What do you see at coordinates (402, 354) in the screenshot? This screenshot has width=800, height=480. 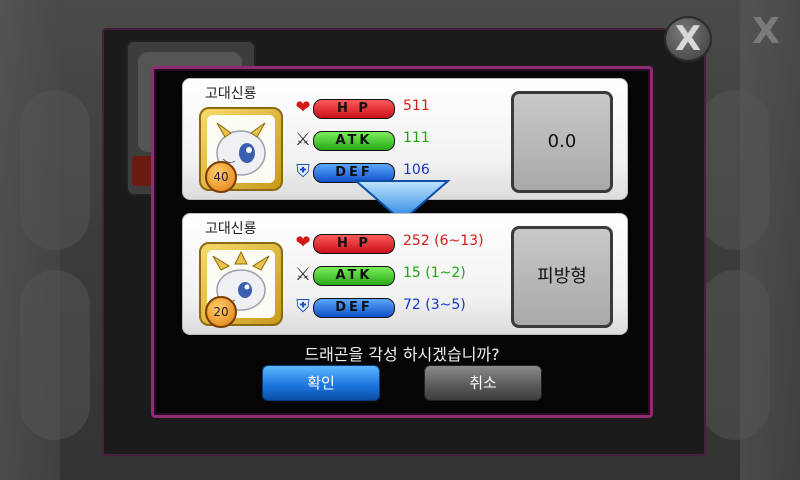 I see `awaken-question: 드래곤을 각성 하시겠습니까?` at bounding box center [402, 354].